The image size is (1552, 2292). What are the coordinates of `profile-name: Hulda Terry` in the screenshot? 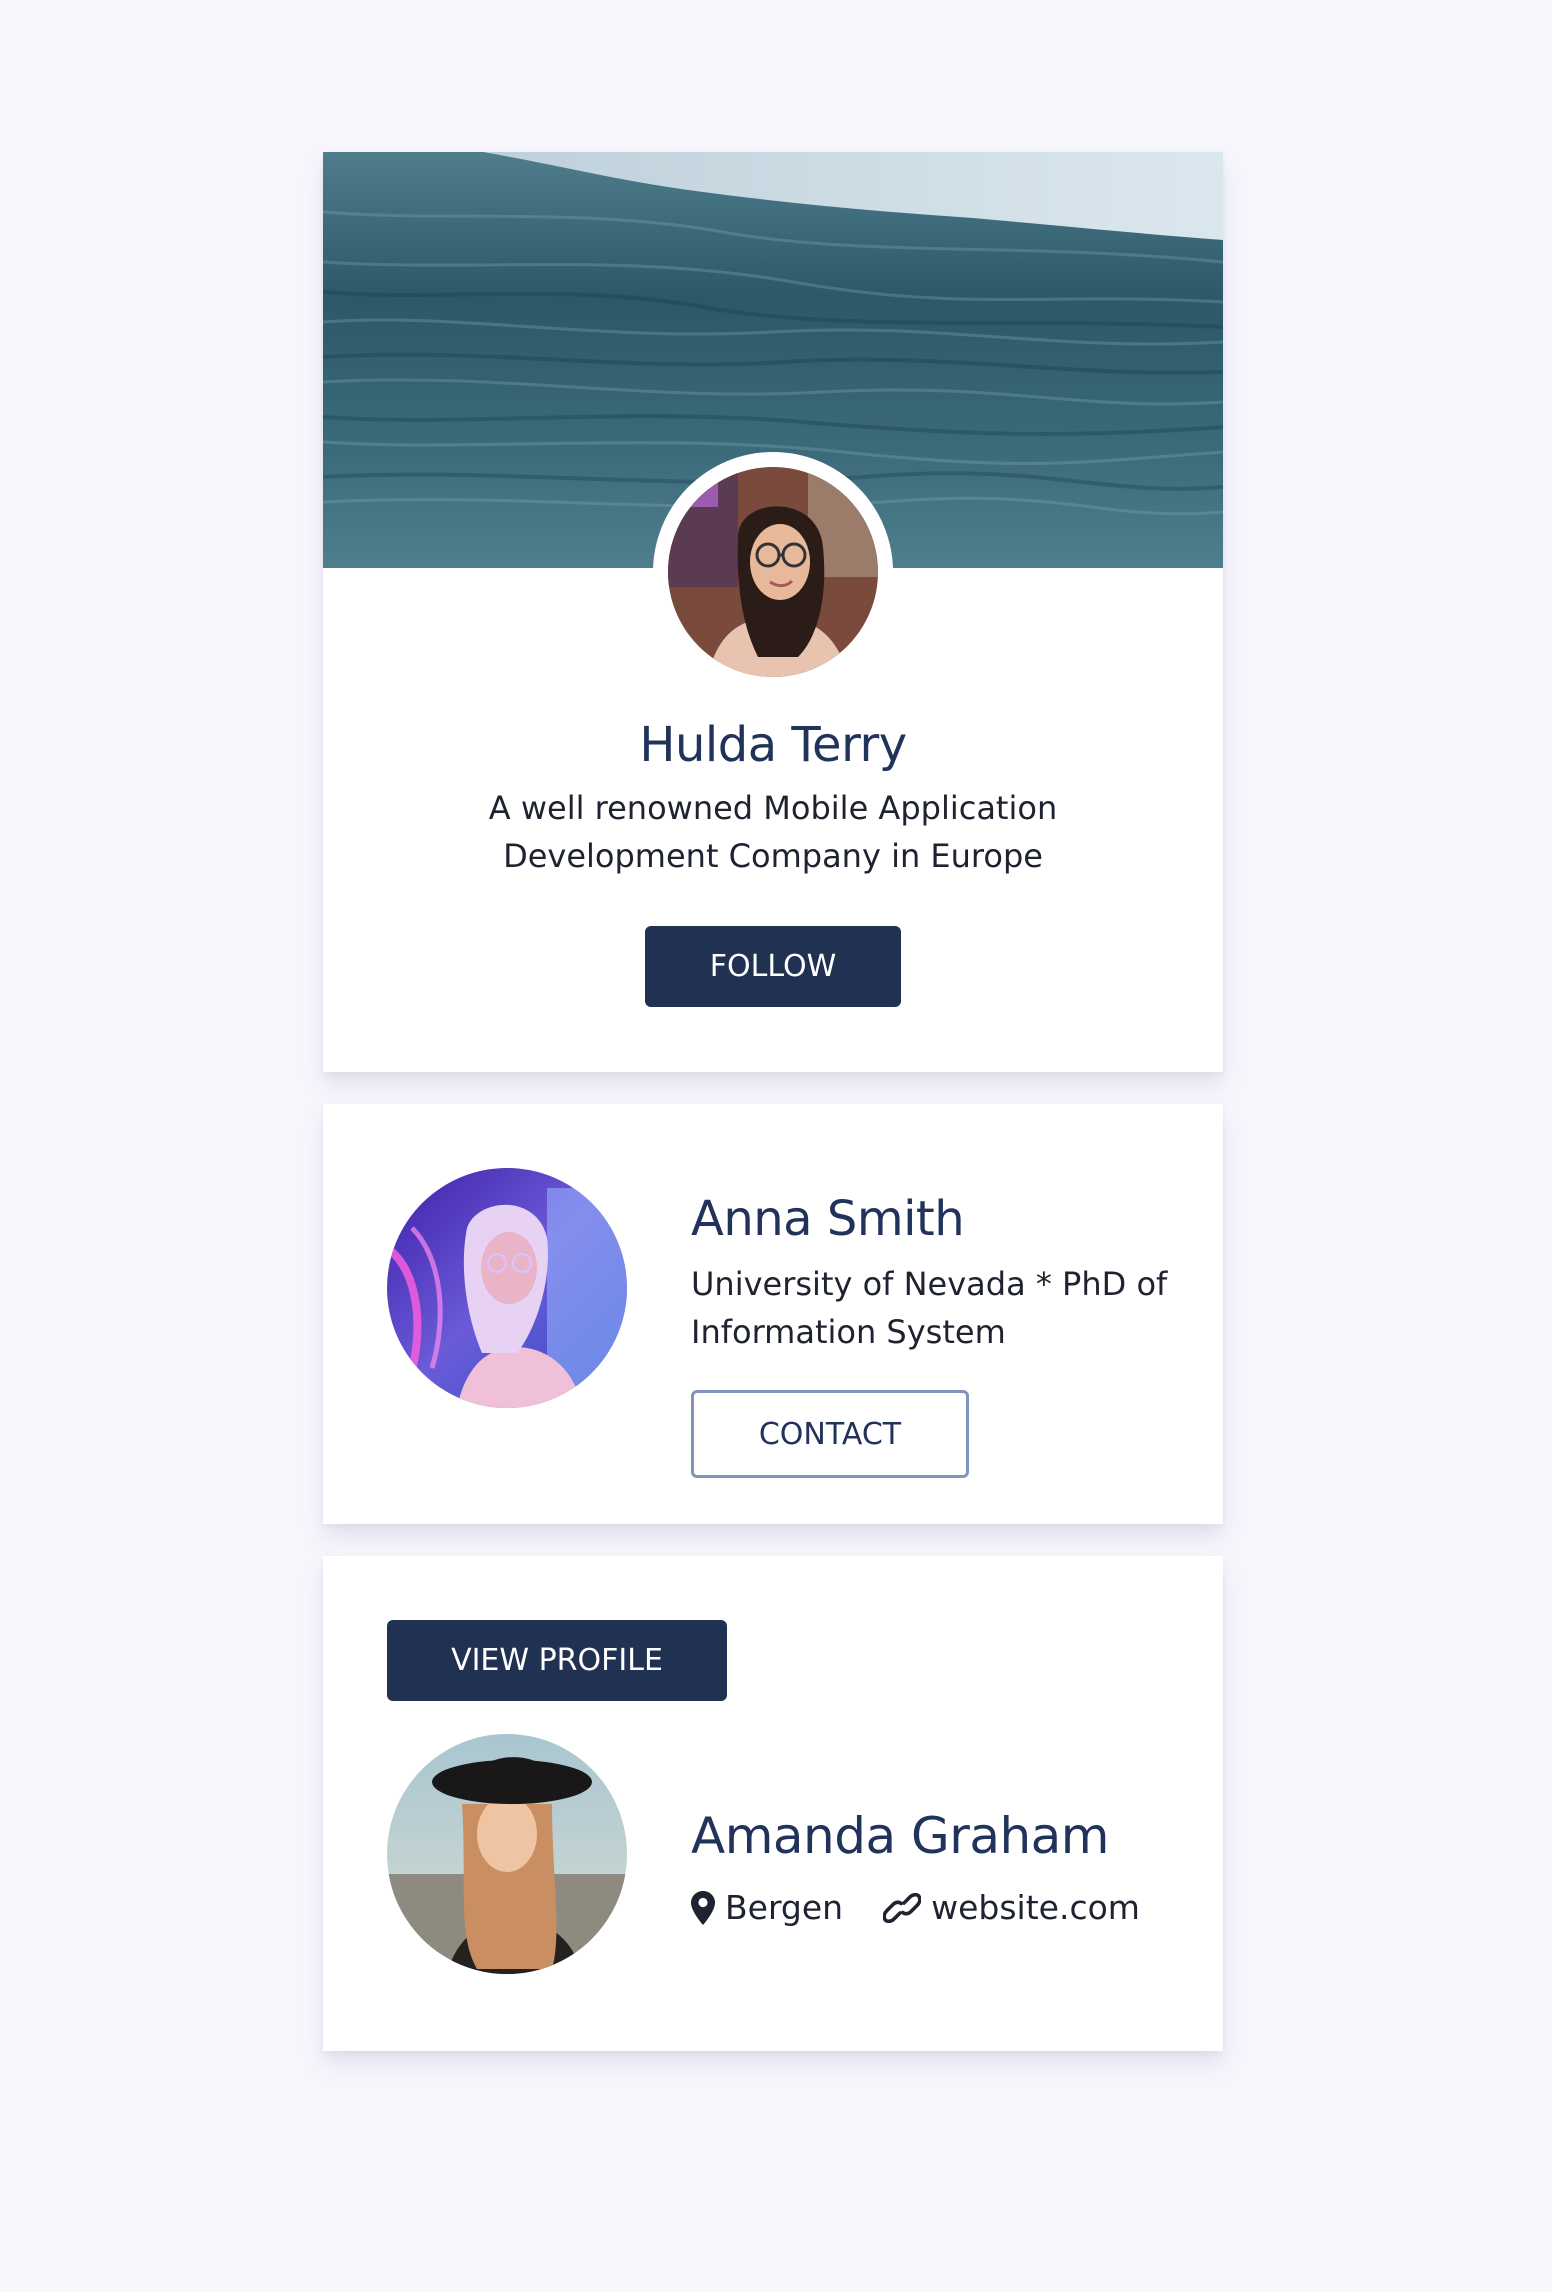 It's located at (773, 745).